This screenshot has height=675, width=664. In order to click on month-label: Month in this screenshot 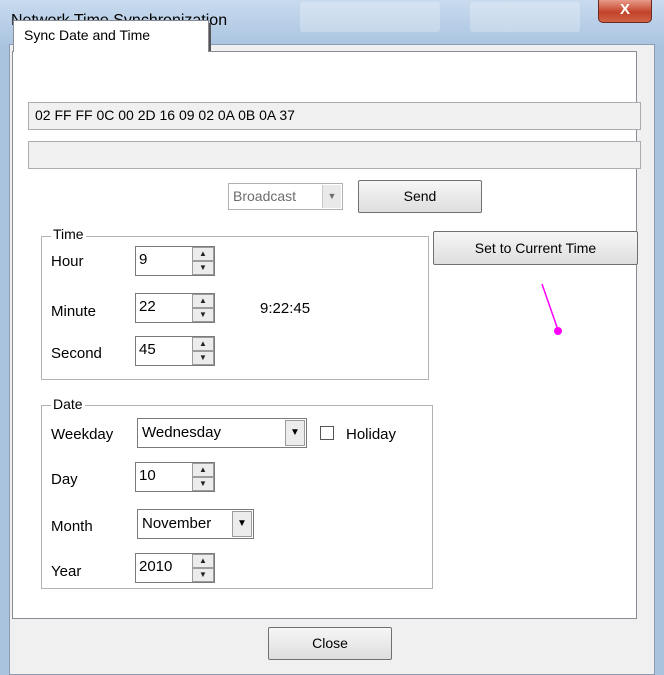, I will do `click(72, 526)`.